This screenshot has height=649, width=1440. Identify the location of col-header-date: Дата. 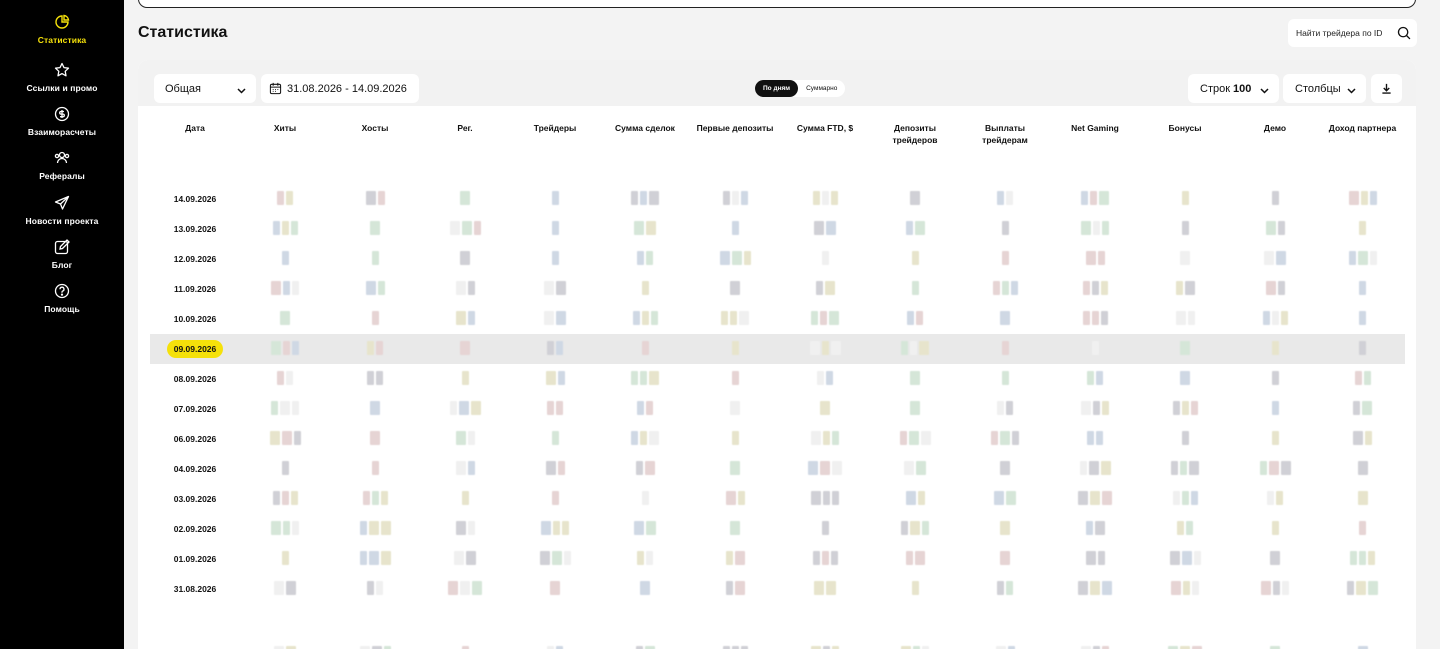
(195, 136).